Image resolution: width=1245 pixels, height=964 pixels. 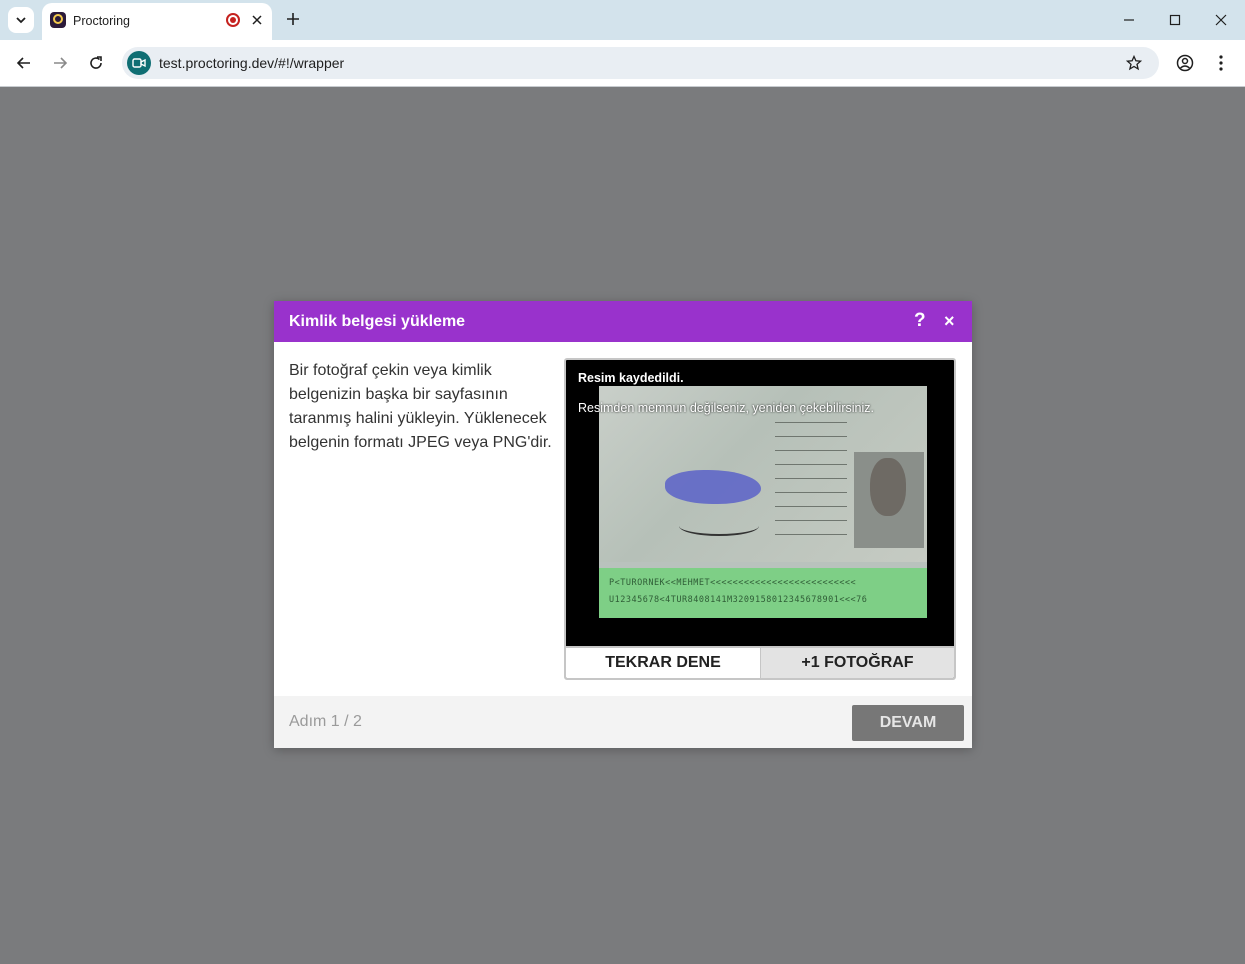 What do you see at coordinates (233, 20) in the screenshot?
I see `recording-indicator-icon` at bounding box center [233, 20].